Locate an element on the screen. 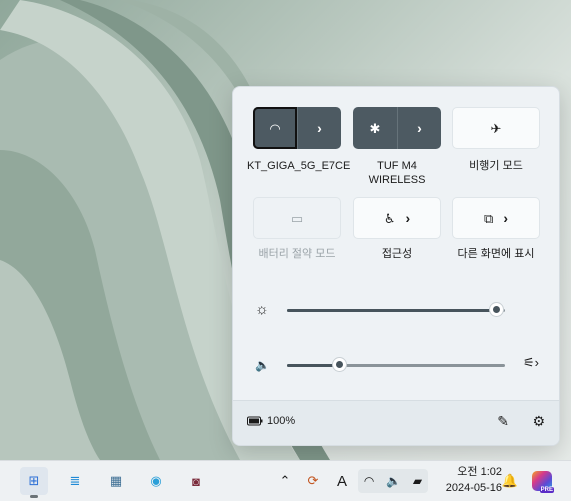 This screenshot has width=571, height=501. task-view-button: ⊞ is located at coordinates (34, 481).